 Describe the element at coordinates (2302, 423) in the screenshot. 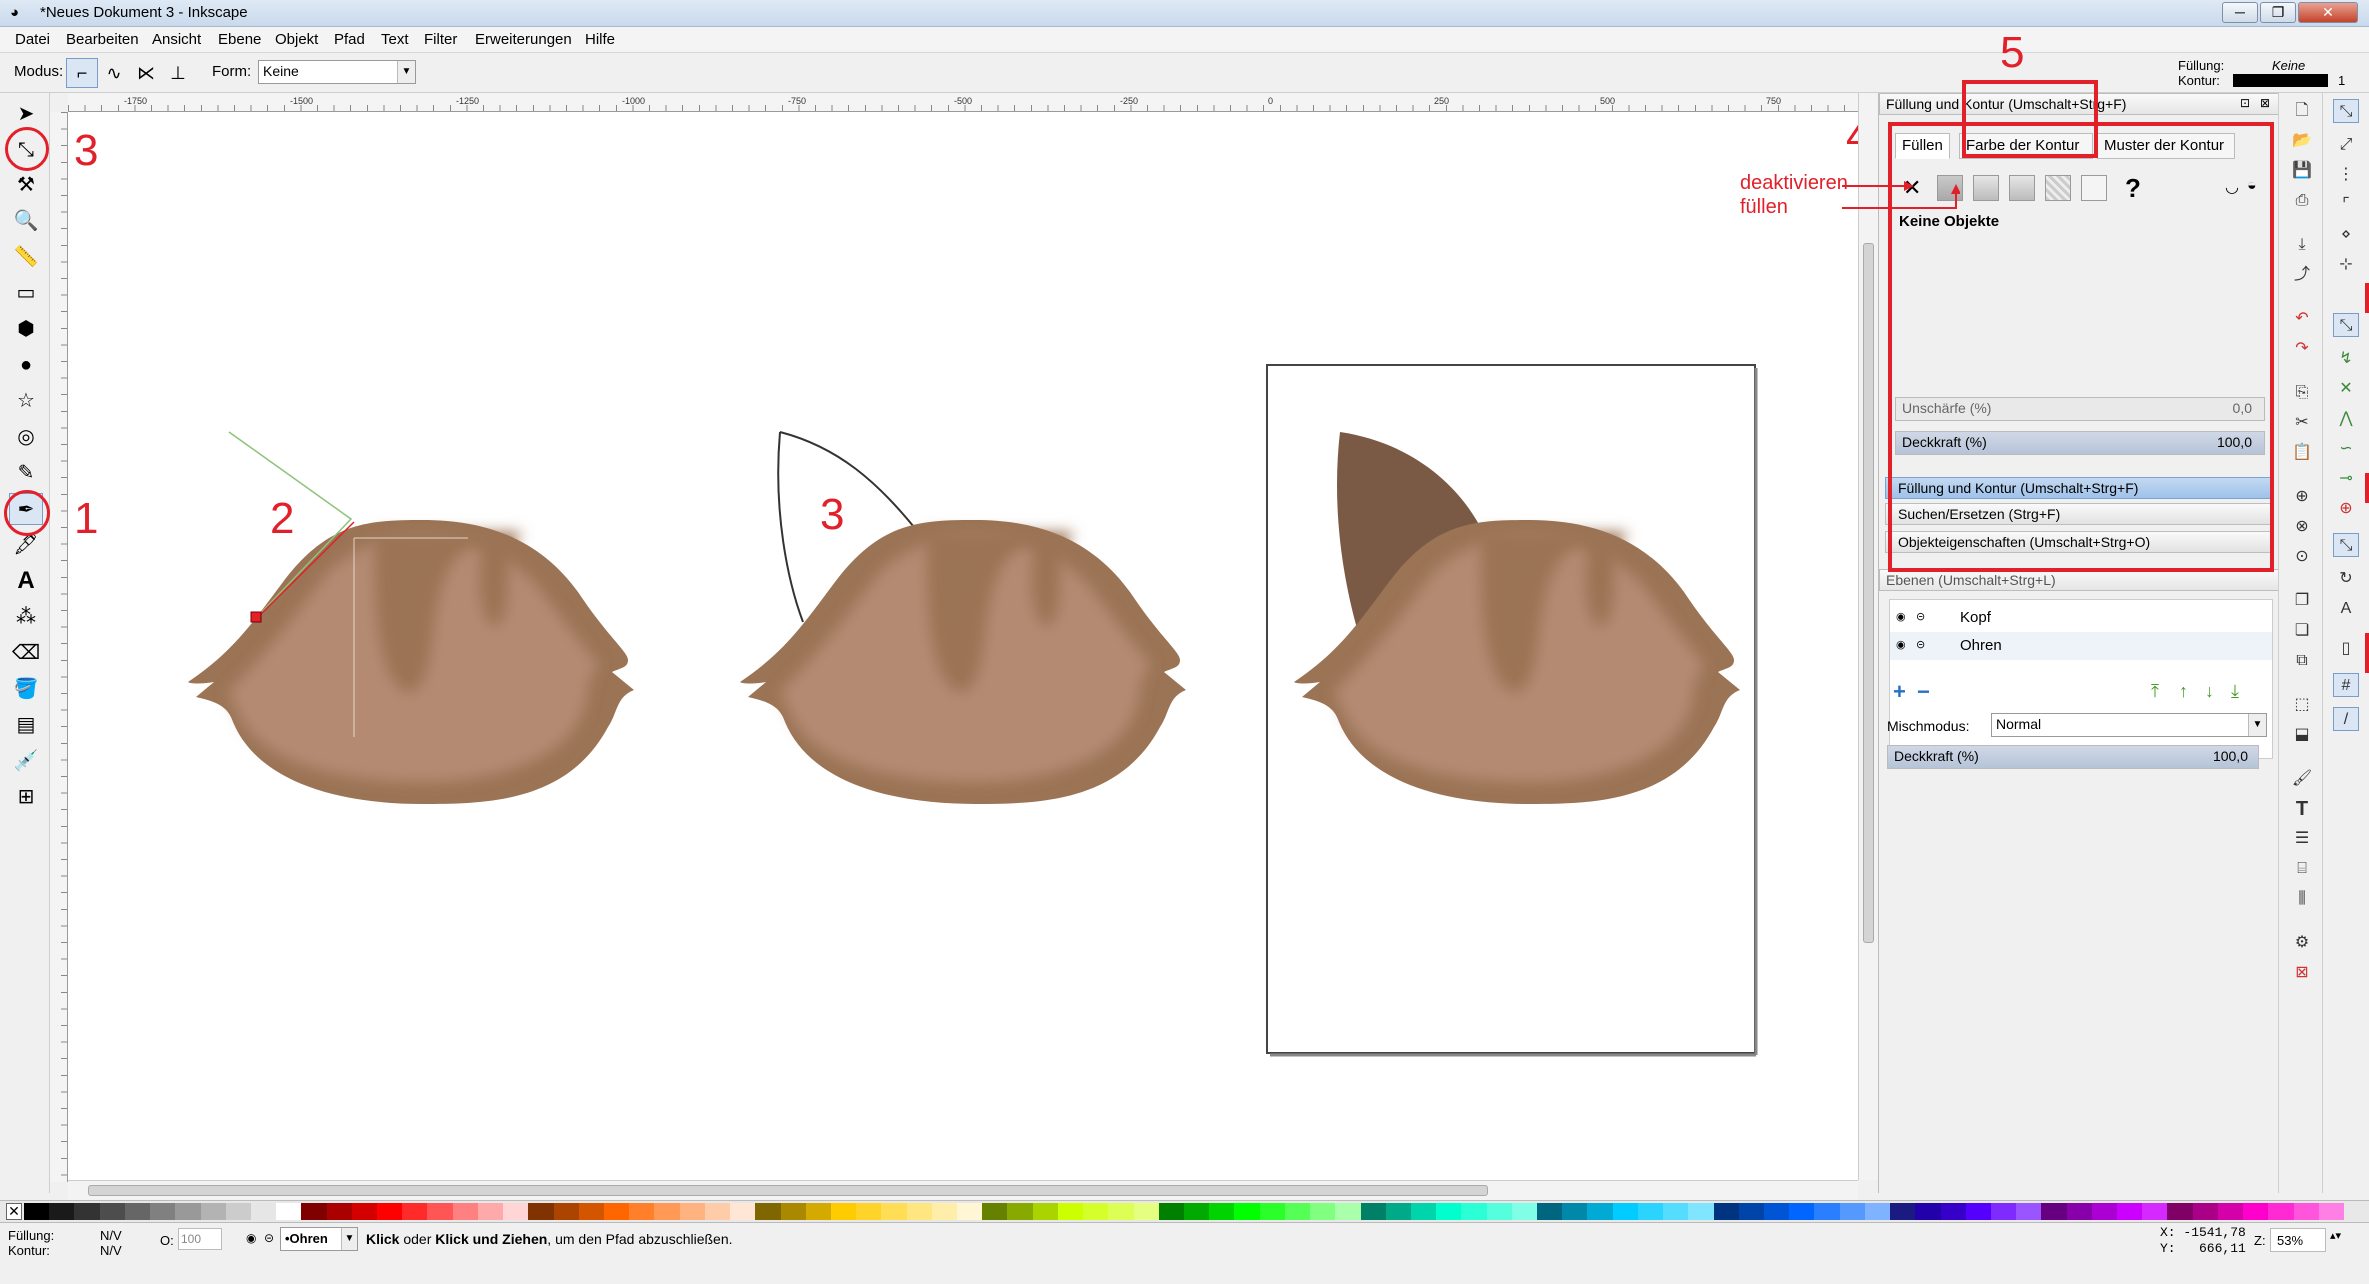

I see `cut-icon: ✂` at that location.